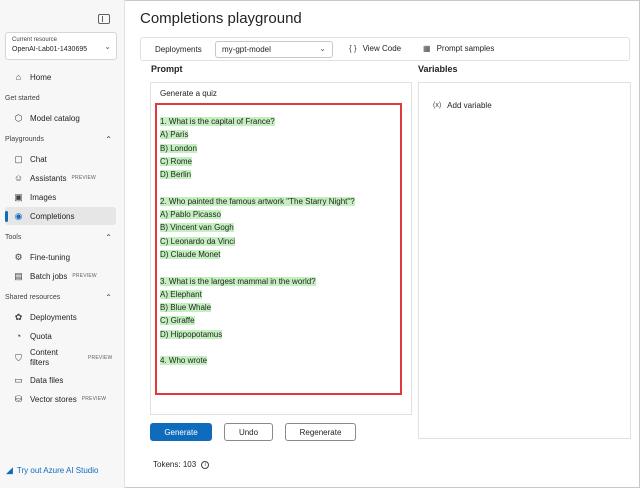 This screenshot has width=640, height=488. What do you see at coordinates (60, 159) in the screenshot?
I see `sidebar-item-chat: ▢ Chat` at bounding box center [60, 159].